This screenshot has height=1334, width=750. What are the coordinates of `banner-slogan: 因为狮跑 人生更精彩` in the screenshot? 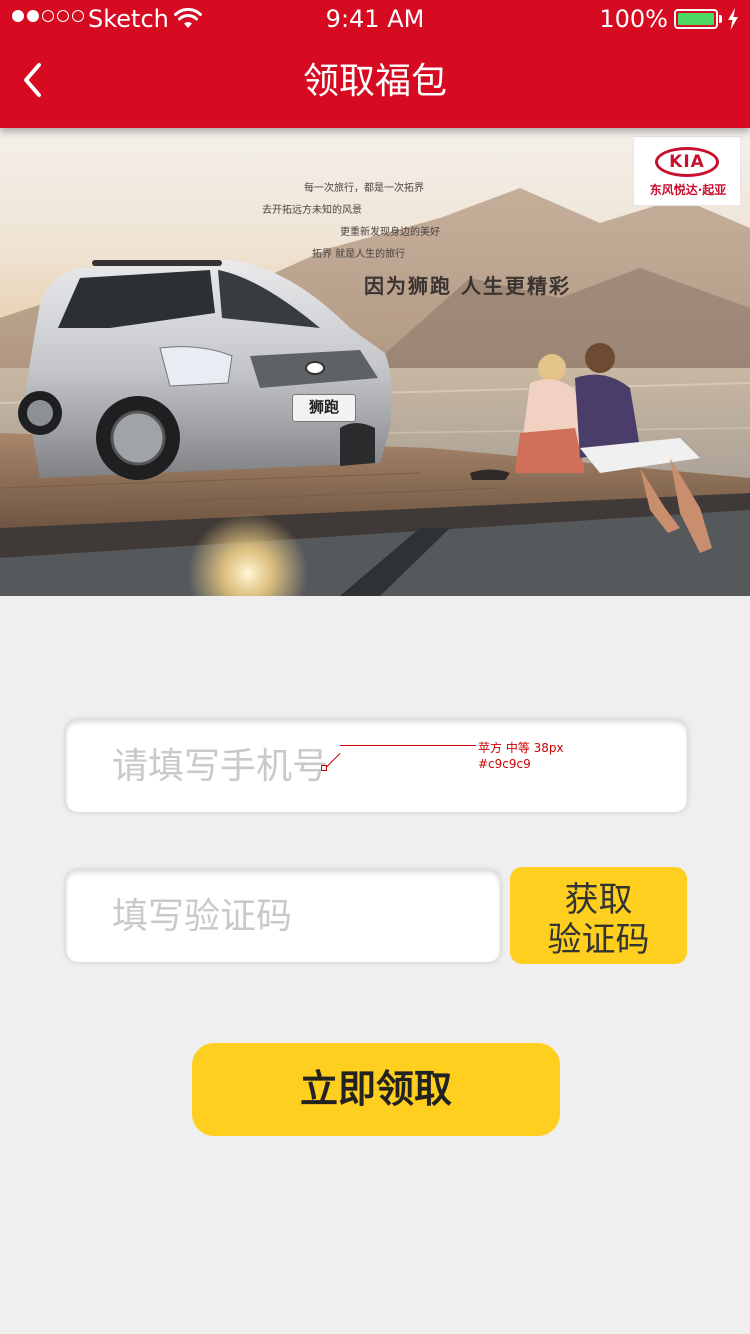 It's located at (467, 286).